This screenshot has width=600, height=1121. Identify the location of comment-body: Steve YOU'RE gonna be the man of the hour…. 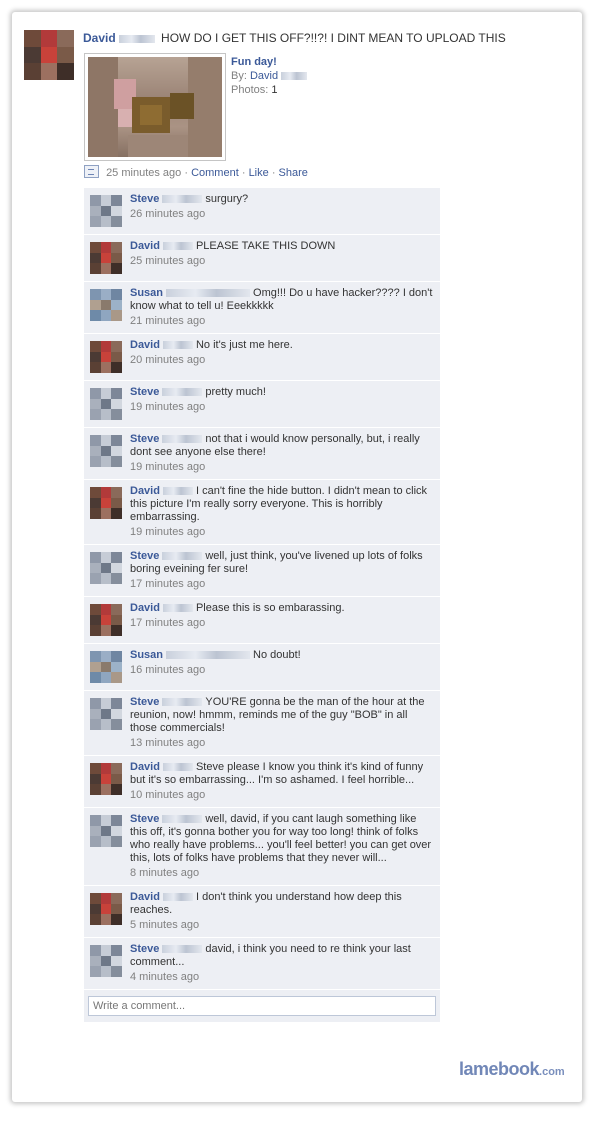
(282, 723).